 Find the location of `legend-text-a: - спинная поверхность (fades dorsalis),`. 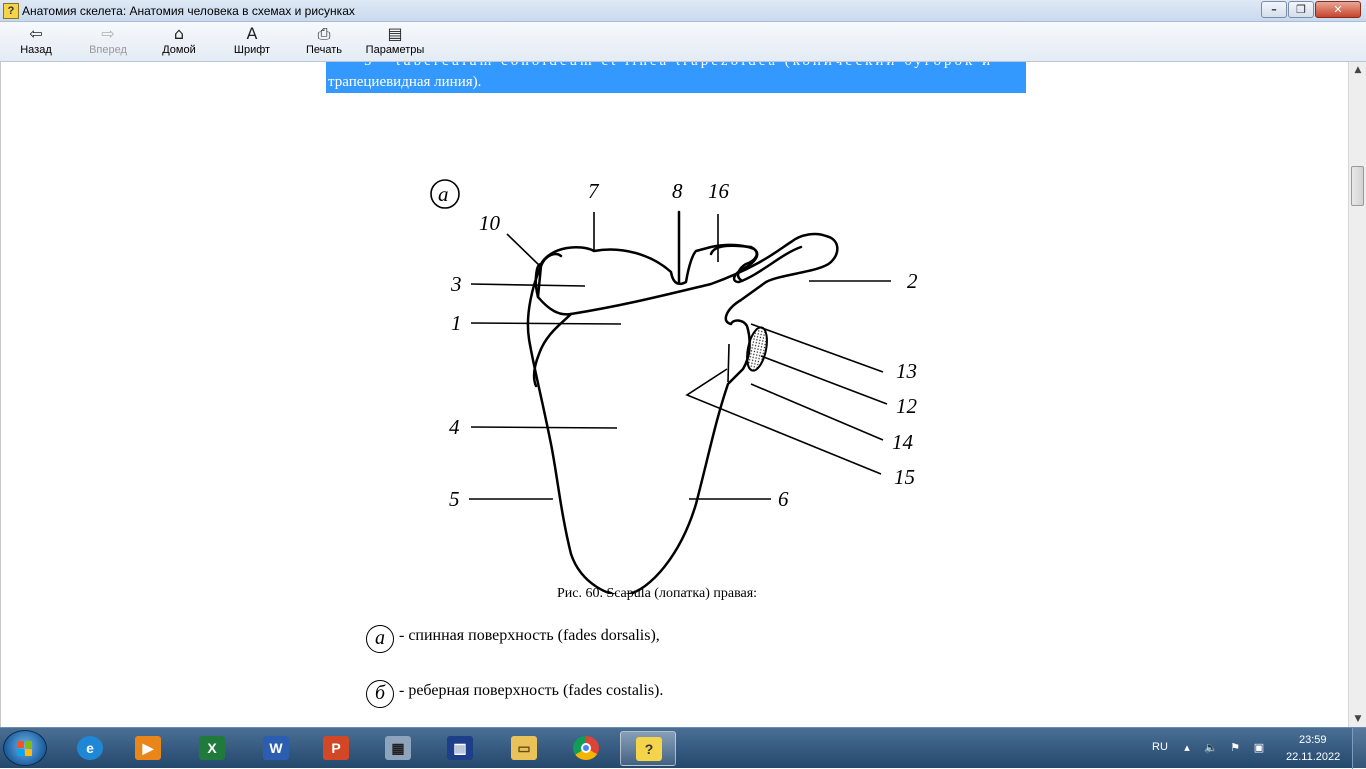

legend-text-a: - спинная поверхность (fades dorsalis), is located at coordinates (529, 635).